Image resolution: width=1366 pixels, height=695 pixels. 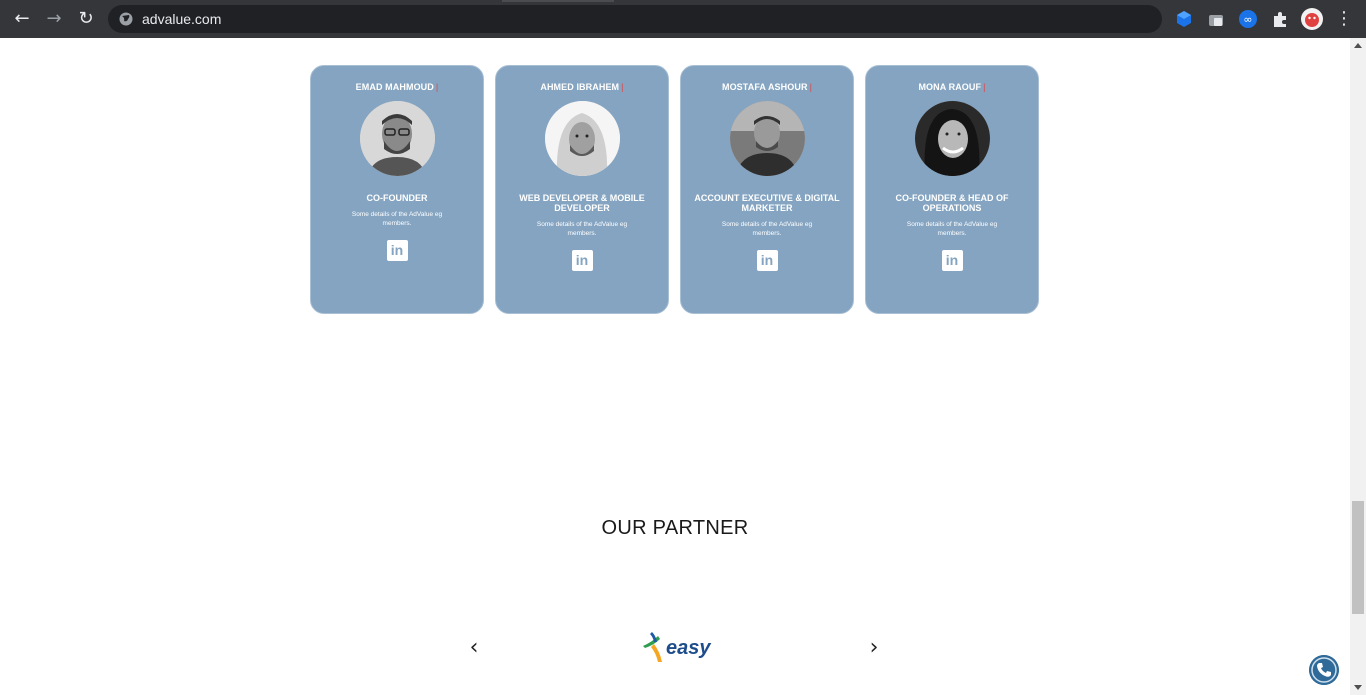 I want to click on reload-button: ↻, so click(x=86, y=19).